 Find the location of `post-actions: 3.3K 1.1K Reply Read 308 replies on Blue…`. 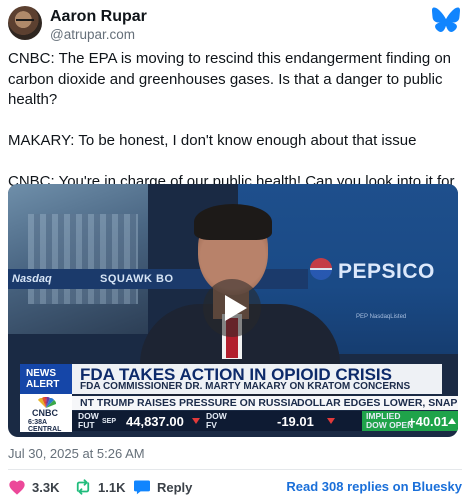

post-actions: 3.3K 1.1K Reply Read 308 replies on Blue… is located at coordinates (235, 487).